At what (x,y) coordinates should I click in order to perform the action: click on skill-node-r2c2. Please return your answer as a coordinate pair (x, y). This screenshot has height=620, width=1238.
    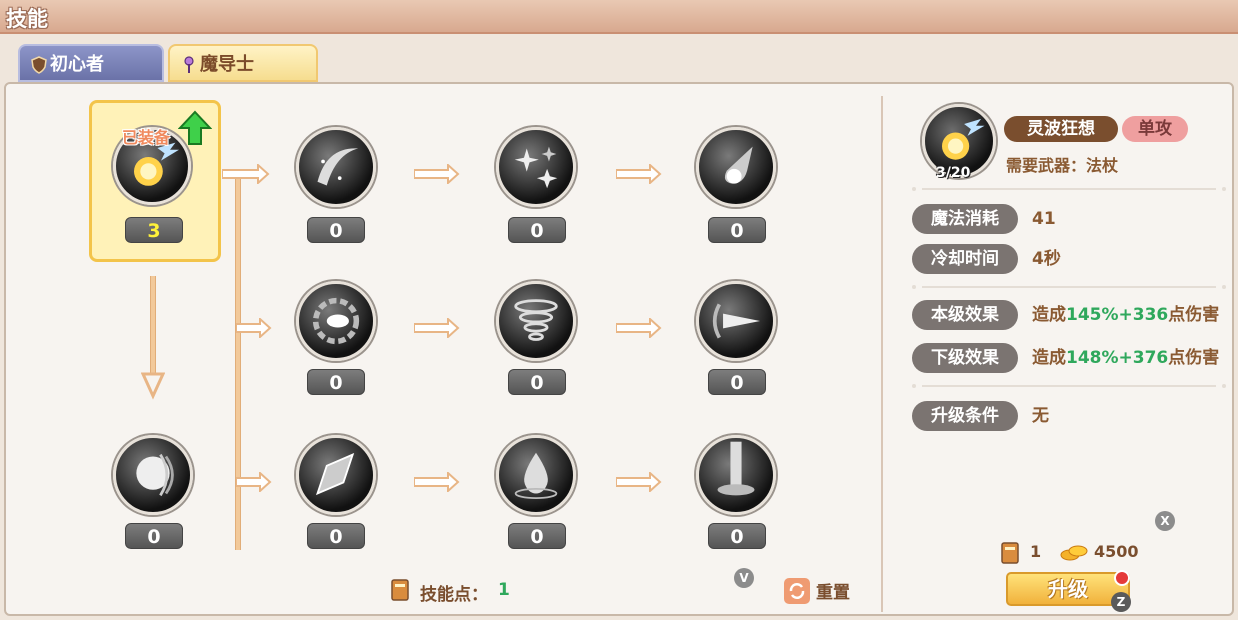
    Looking at the image, I should click on (536, 321).